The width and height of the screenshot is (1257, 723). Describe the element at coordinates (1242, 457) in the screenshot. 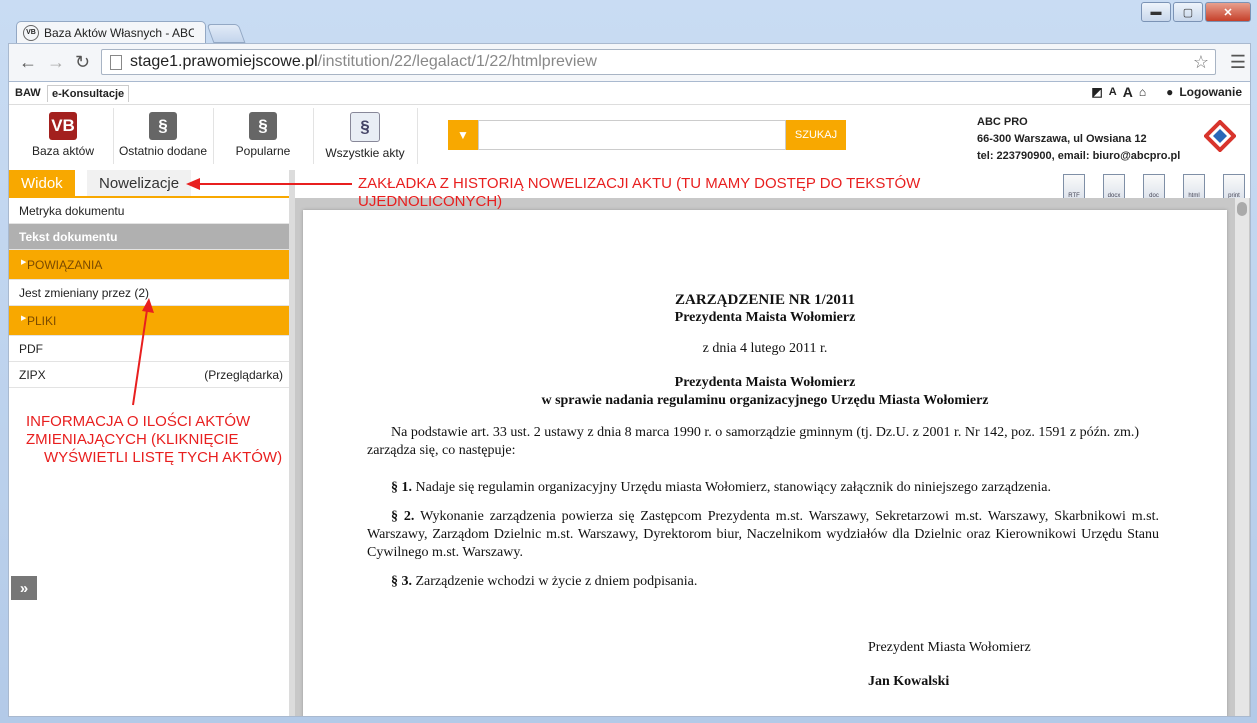

I see `document-scrollbar` at that location.